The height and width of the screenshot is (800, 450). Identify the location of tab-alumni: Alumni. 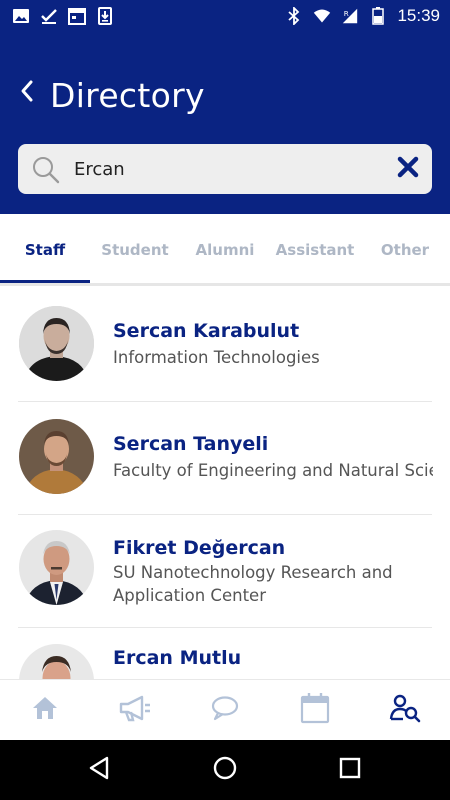
(225, 250).